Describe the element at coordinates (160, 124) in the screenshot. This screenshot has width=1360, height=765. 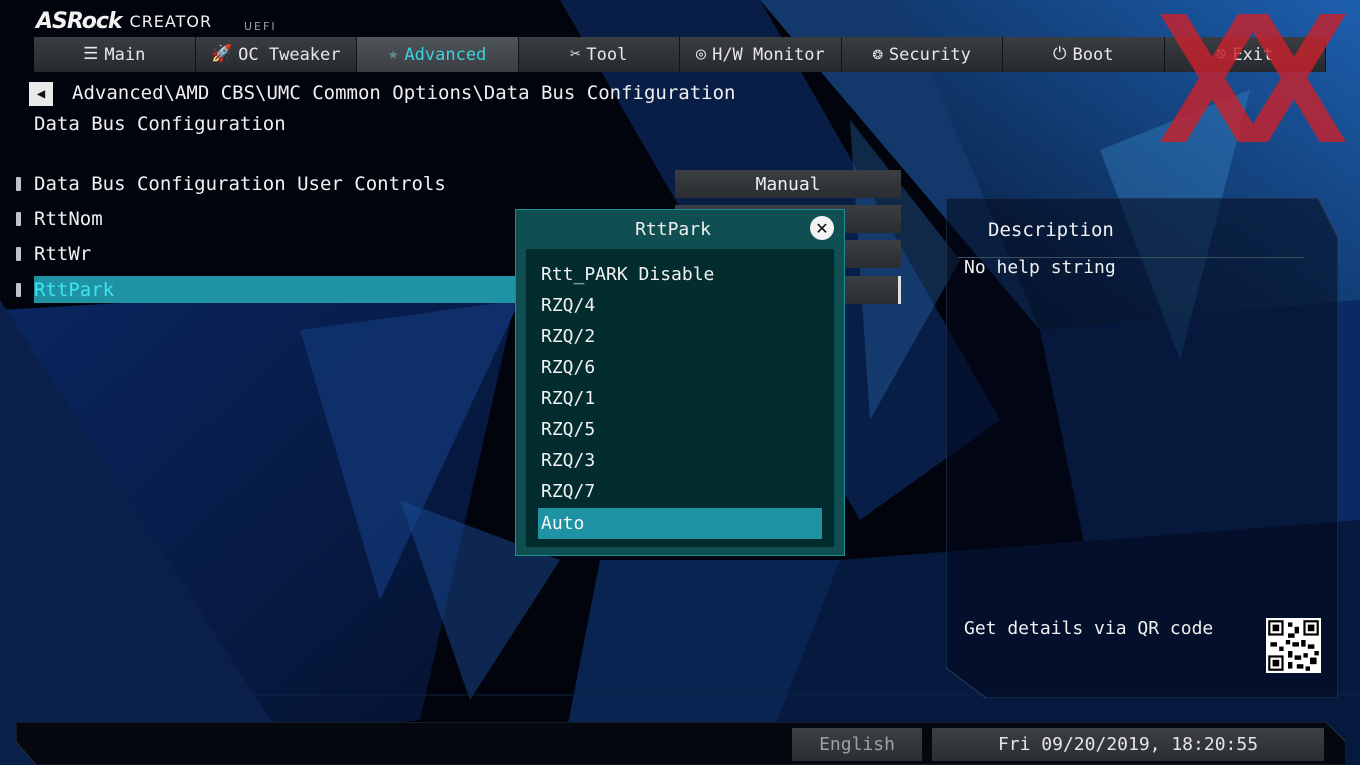
I see `page-title: Data Bus Configuration` at that location.